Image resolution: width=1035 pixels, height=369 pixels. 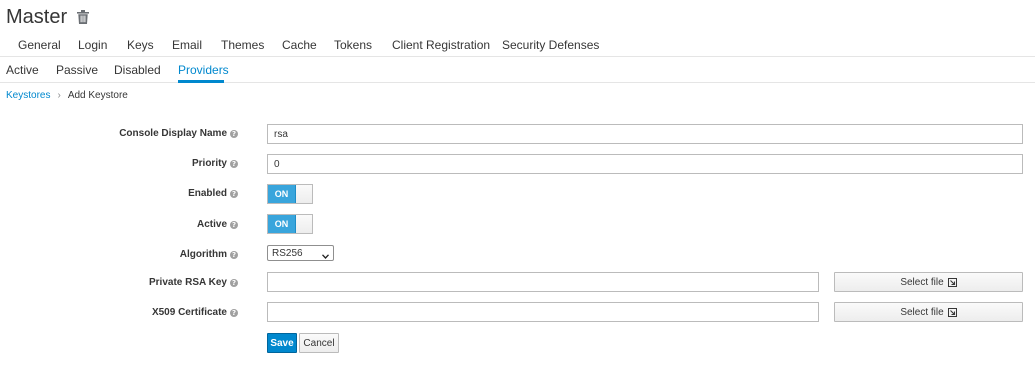 I want to click on enabled-label: Enabled ?, so click(x=213, y=193).